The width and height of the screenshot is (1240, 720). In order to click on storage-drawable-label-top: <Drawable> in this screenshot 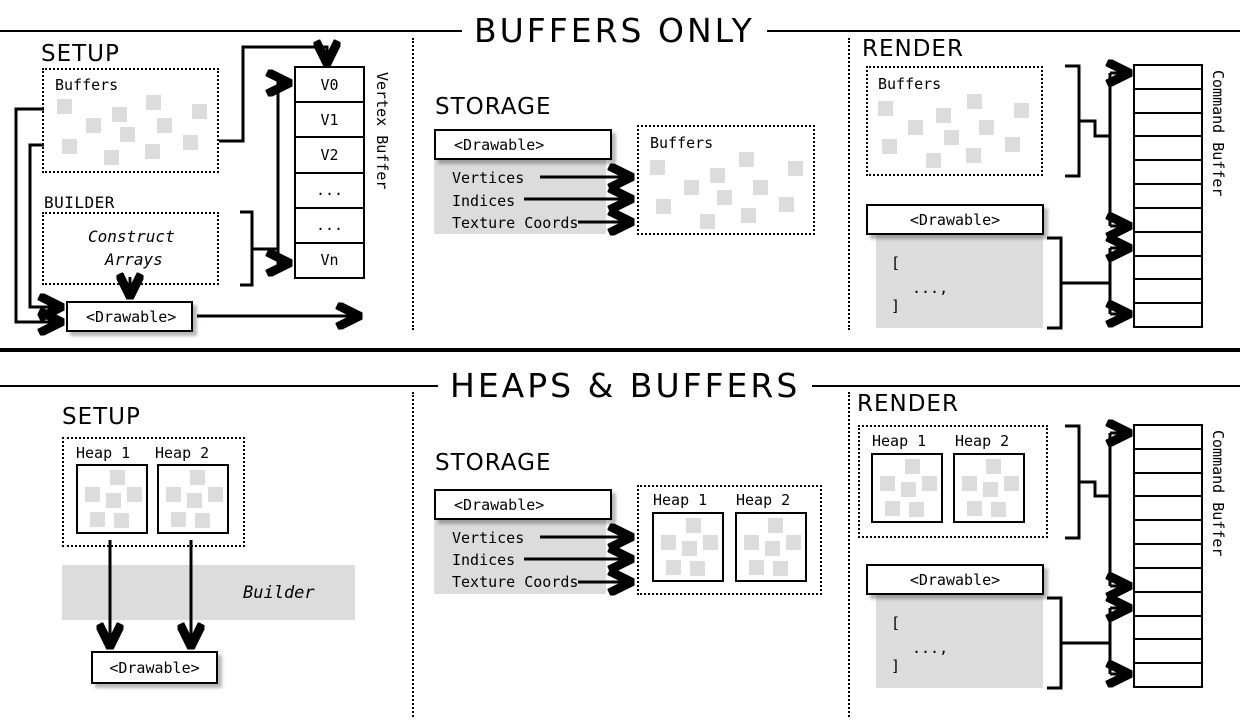, I will do `click(499, 144)`.